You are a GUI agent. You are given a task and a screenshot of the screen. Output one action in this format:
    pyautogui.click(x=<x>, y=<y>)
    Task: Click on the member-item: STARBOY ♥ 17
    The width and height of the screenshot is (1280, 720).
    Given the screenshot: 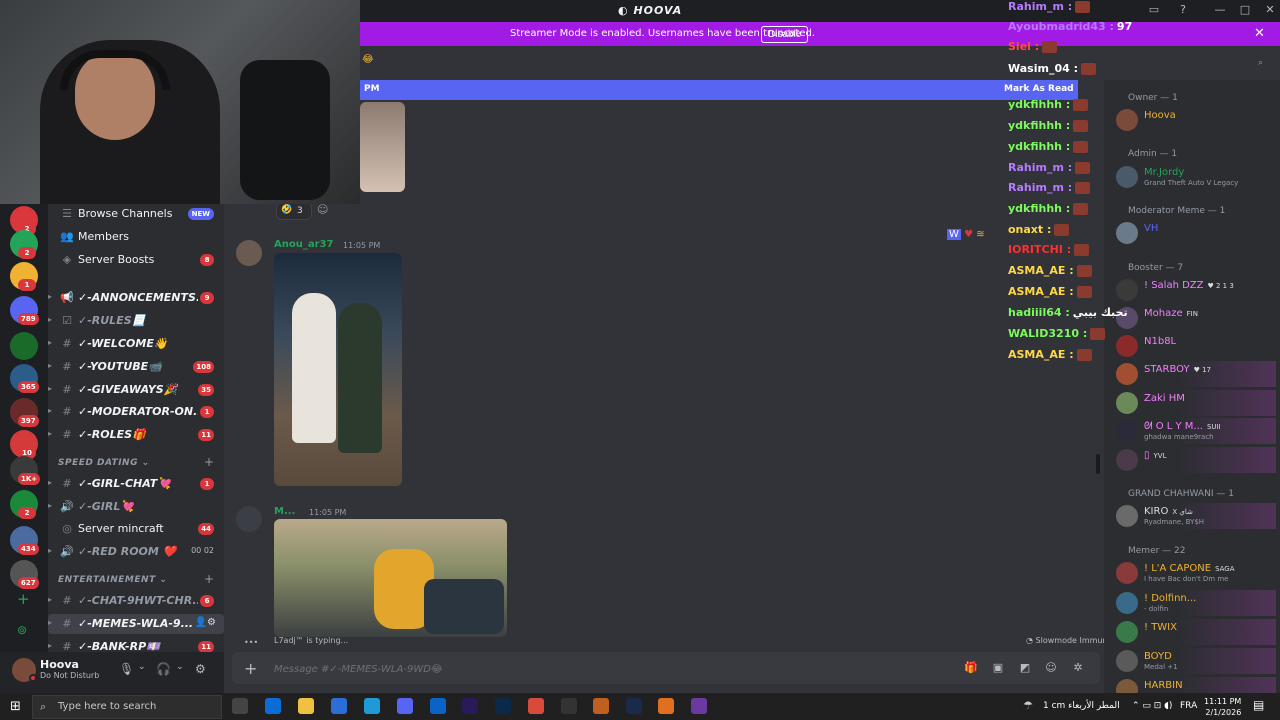 What is the action you would take?
    pyautogui.click(x=1193, y=374)
    